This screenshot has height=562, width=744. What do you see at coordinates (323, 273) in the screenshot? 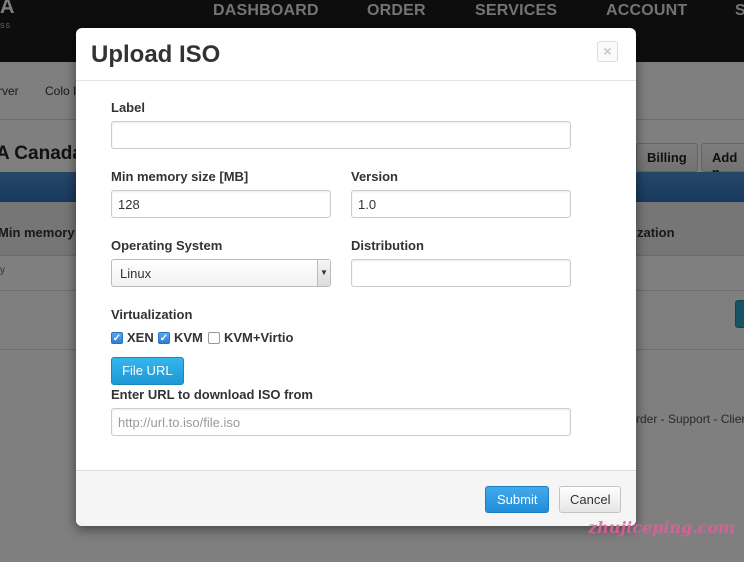
I see `chevron-down-icon: ▼` at bounding box center [323, 273].